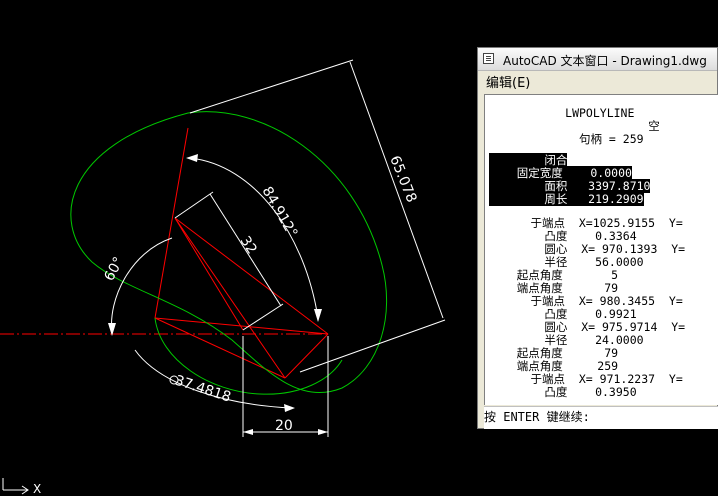  I want to click on dim32-ext-a, so click(194, 205).